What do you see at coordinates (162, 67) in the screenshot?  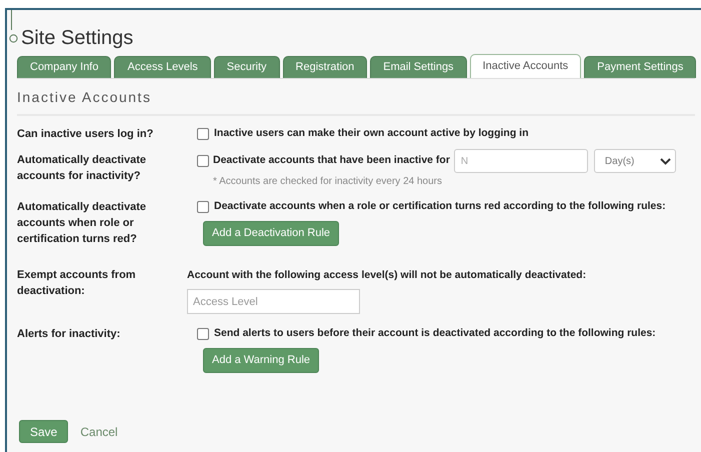 I see `tab: Access Levels` at bounding box center [162, 67].